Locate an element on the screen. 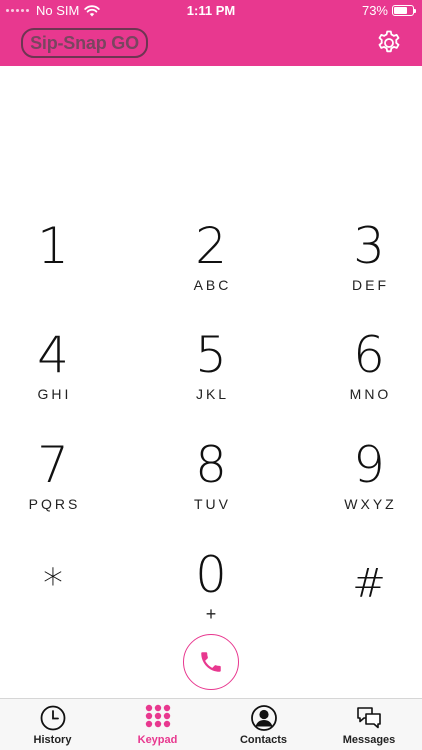 The height and width of the screenshot is (750, 422). key-7: 7 PQRS is located at coordinates (61, 486).